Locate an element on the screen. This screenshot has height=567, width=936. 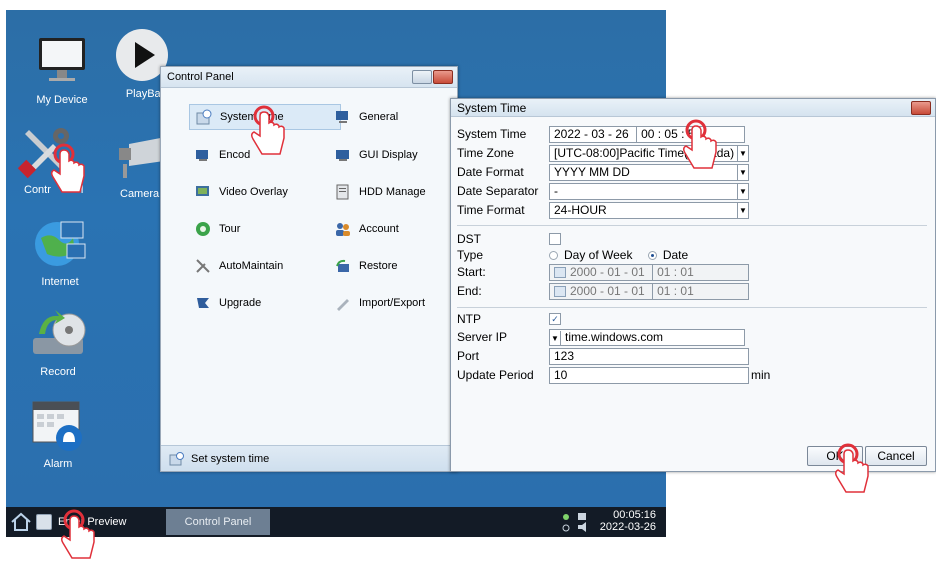
type-day-of-week-option: Day of Week is located at coordinates (590, 255).